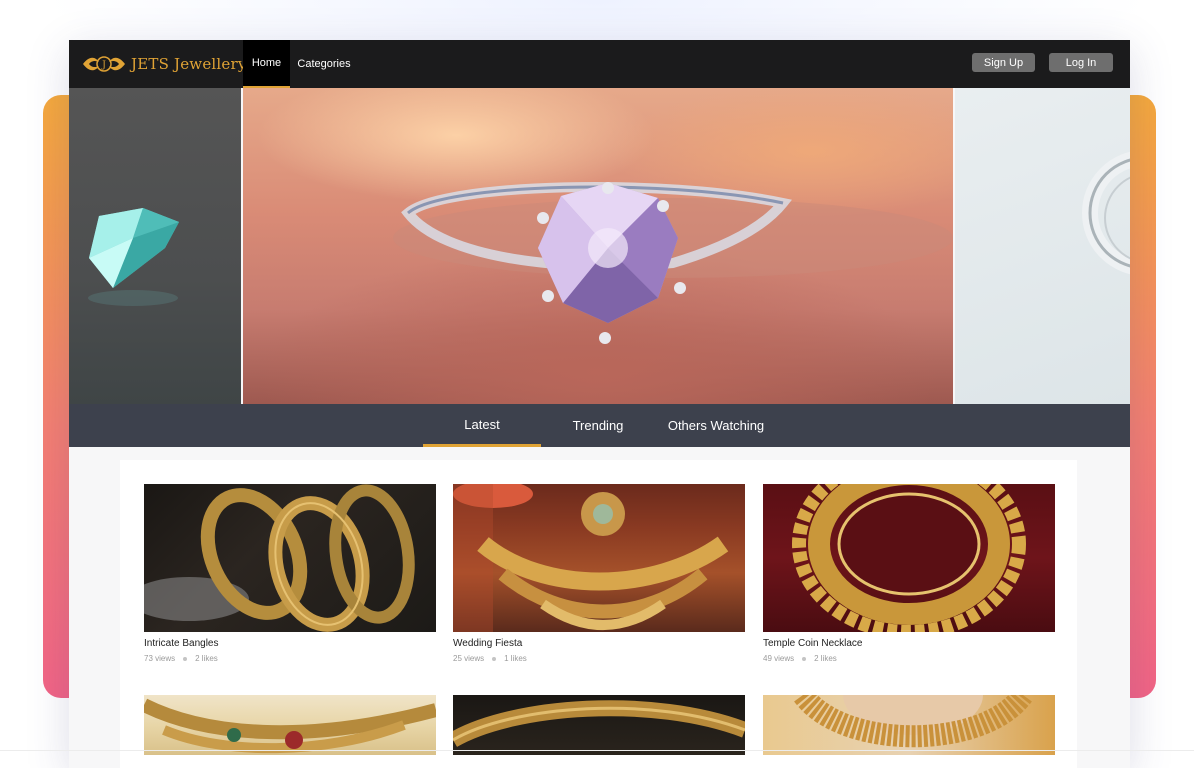  Describe the element at coordinates (515, 658) in the screenshot. I see `item-likes: 1 likes` at that location.